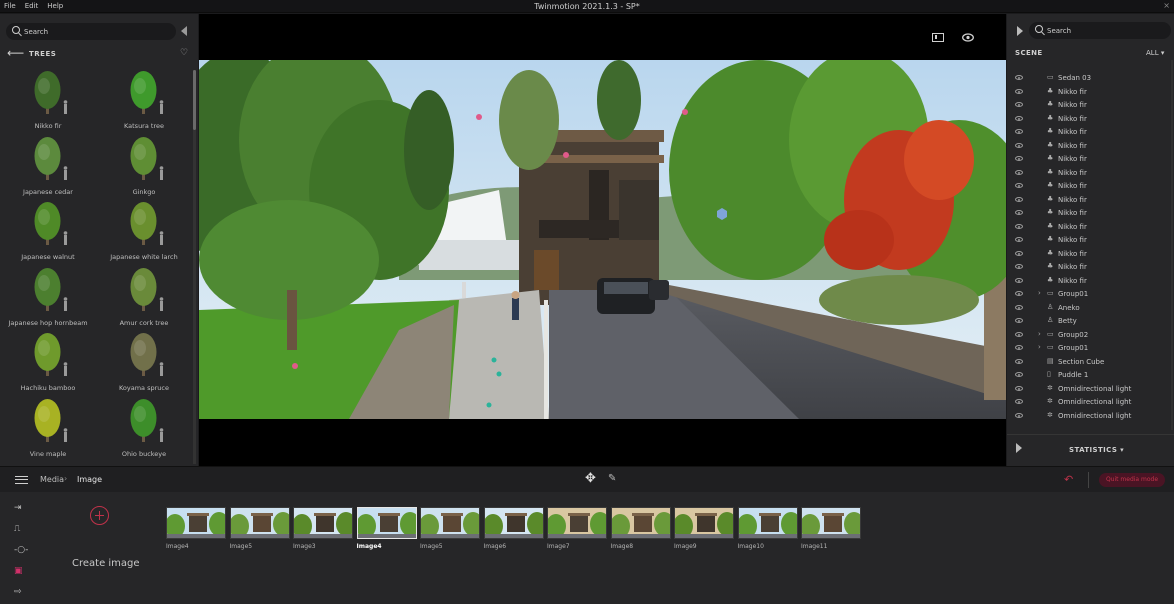 The width and height of the screenshot is (1174, 604). What do you see at coordinates (22, 550) in the screenshot?
I see `panorama-icon: -○-` at bounding box center [22, 550].